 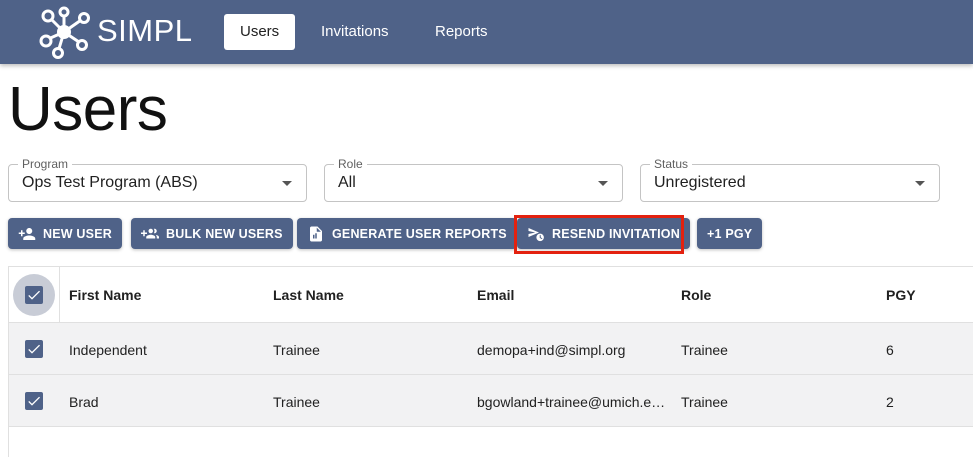 What do you see at coordinates (108, 350) in the screenshot?
I see `cell-first-name: Independent` at bounding box center [108, 350].